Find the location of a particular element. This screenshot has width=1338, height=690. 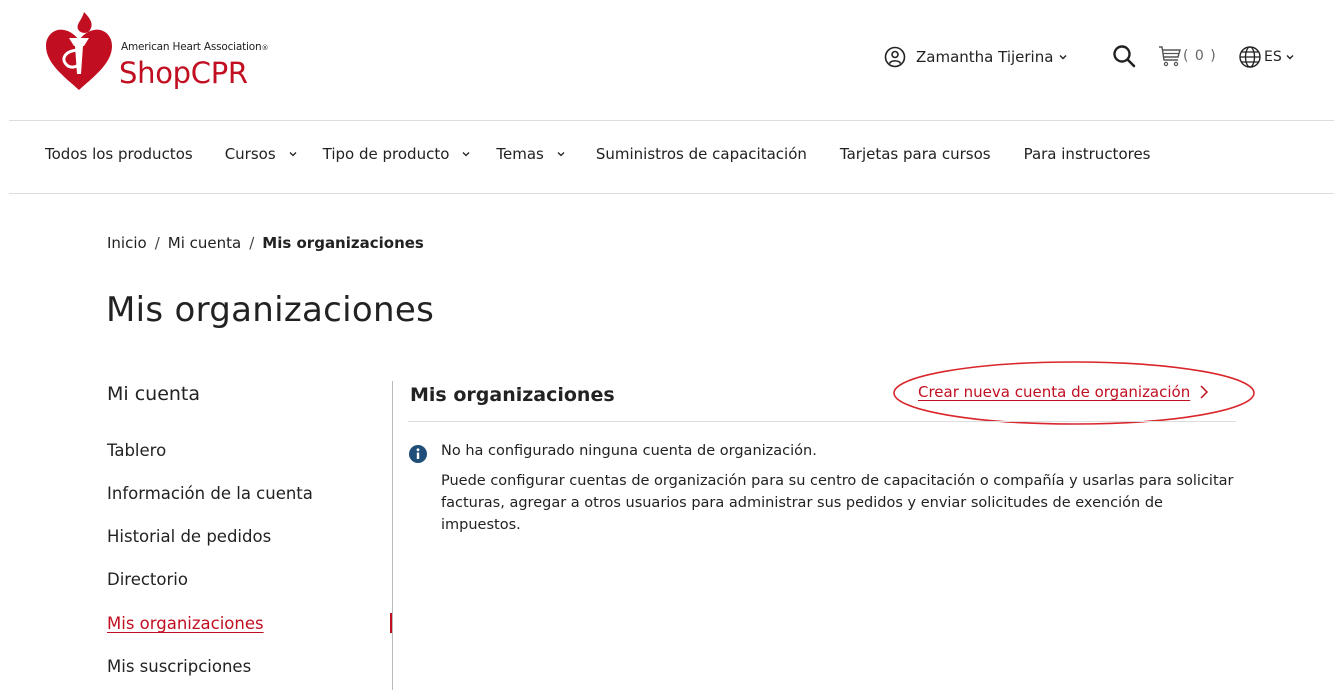

nav-item-label: Para instructores is located at coordinates (1087, 154).